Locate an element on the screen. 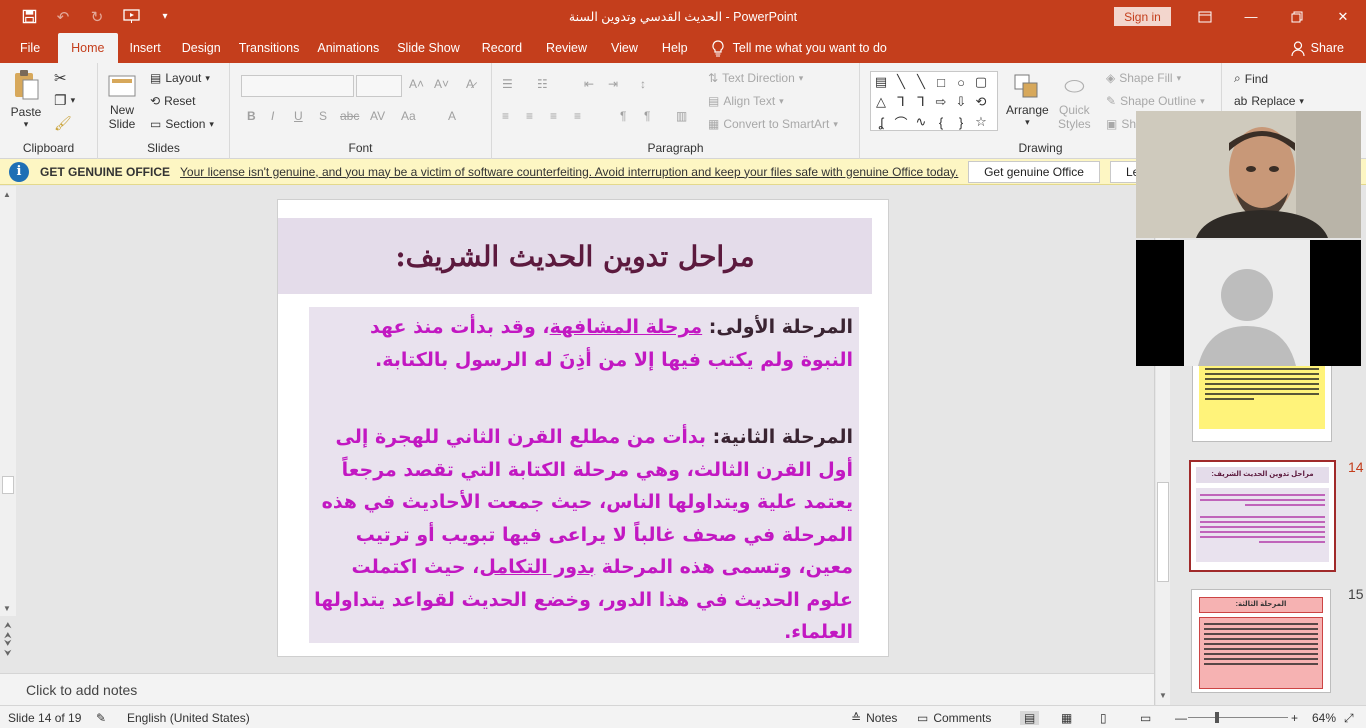  down-arrow-shape-icon: ⇩ is located at coordinates (961, 102).